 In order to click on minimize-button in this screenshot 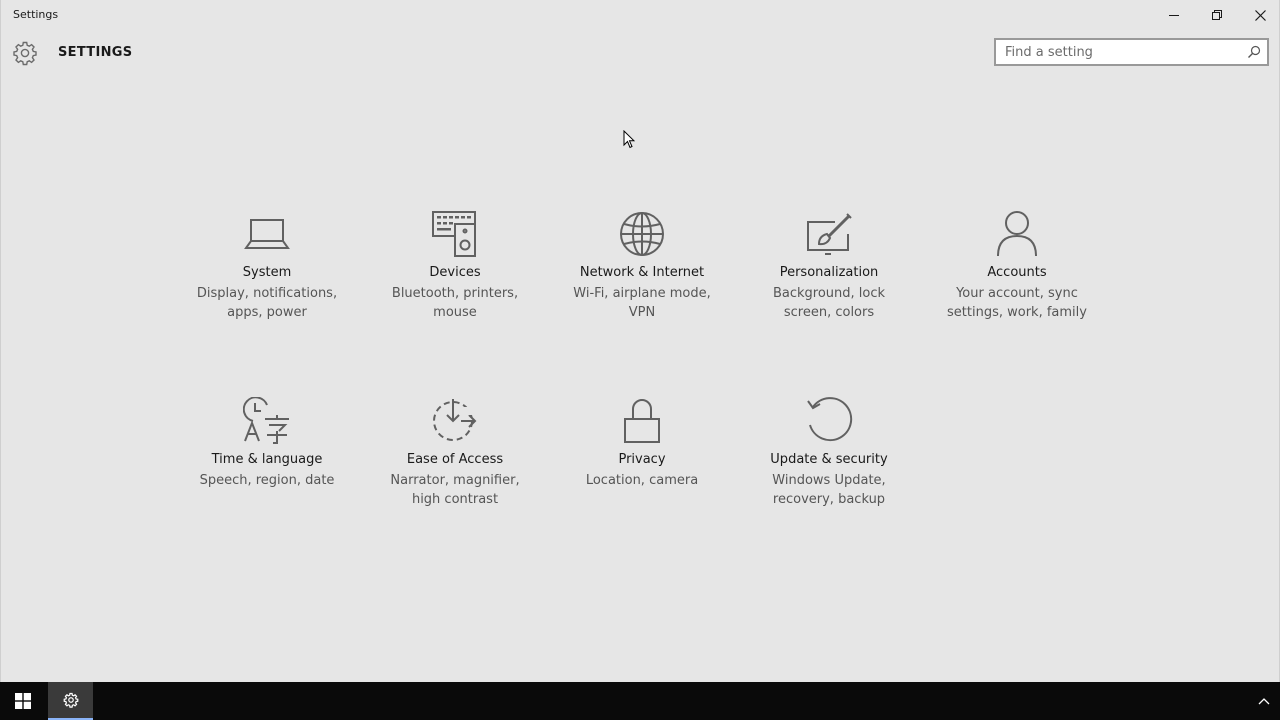, I will do `click(1174, 15)`.